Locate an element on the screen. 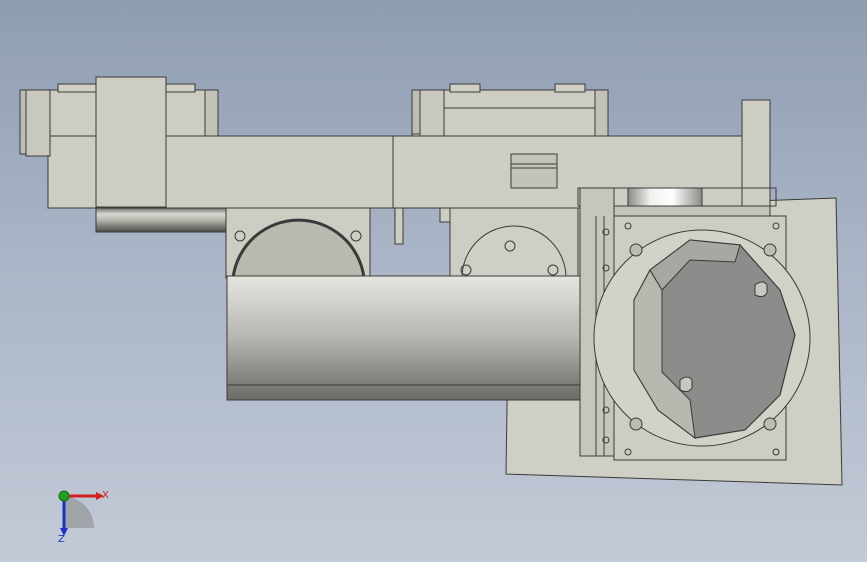 Image resolution: width=867 pixels, height=562 pixels. coordinate-triad: X Z is located at coordinates (83, 517).